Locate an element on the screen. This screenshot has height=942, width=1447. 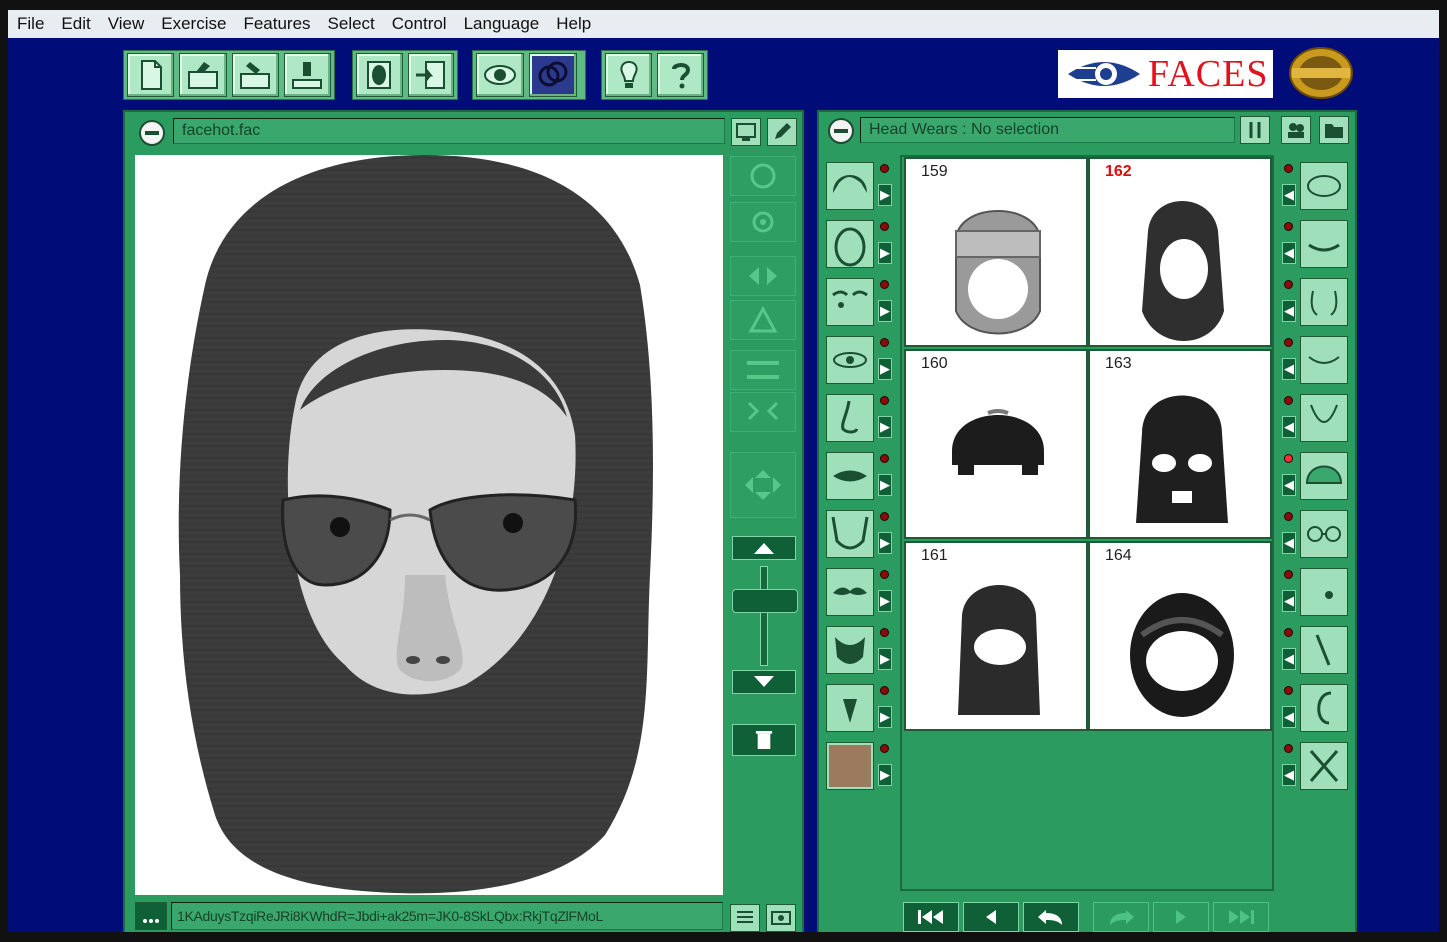
stretch-button is located at coordinates (763, 412).